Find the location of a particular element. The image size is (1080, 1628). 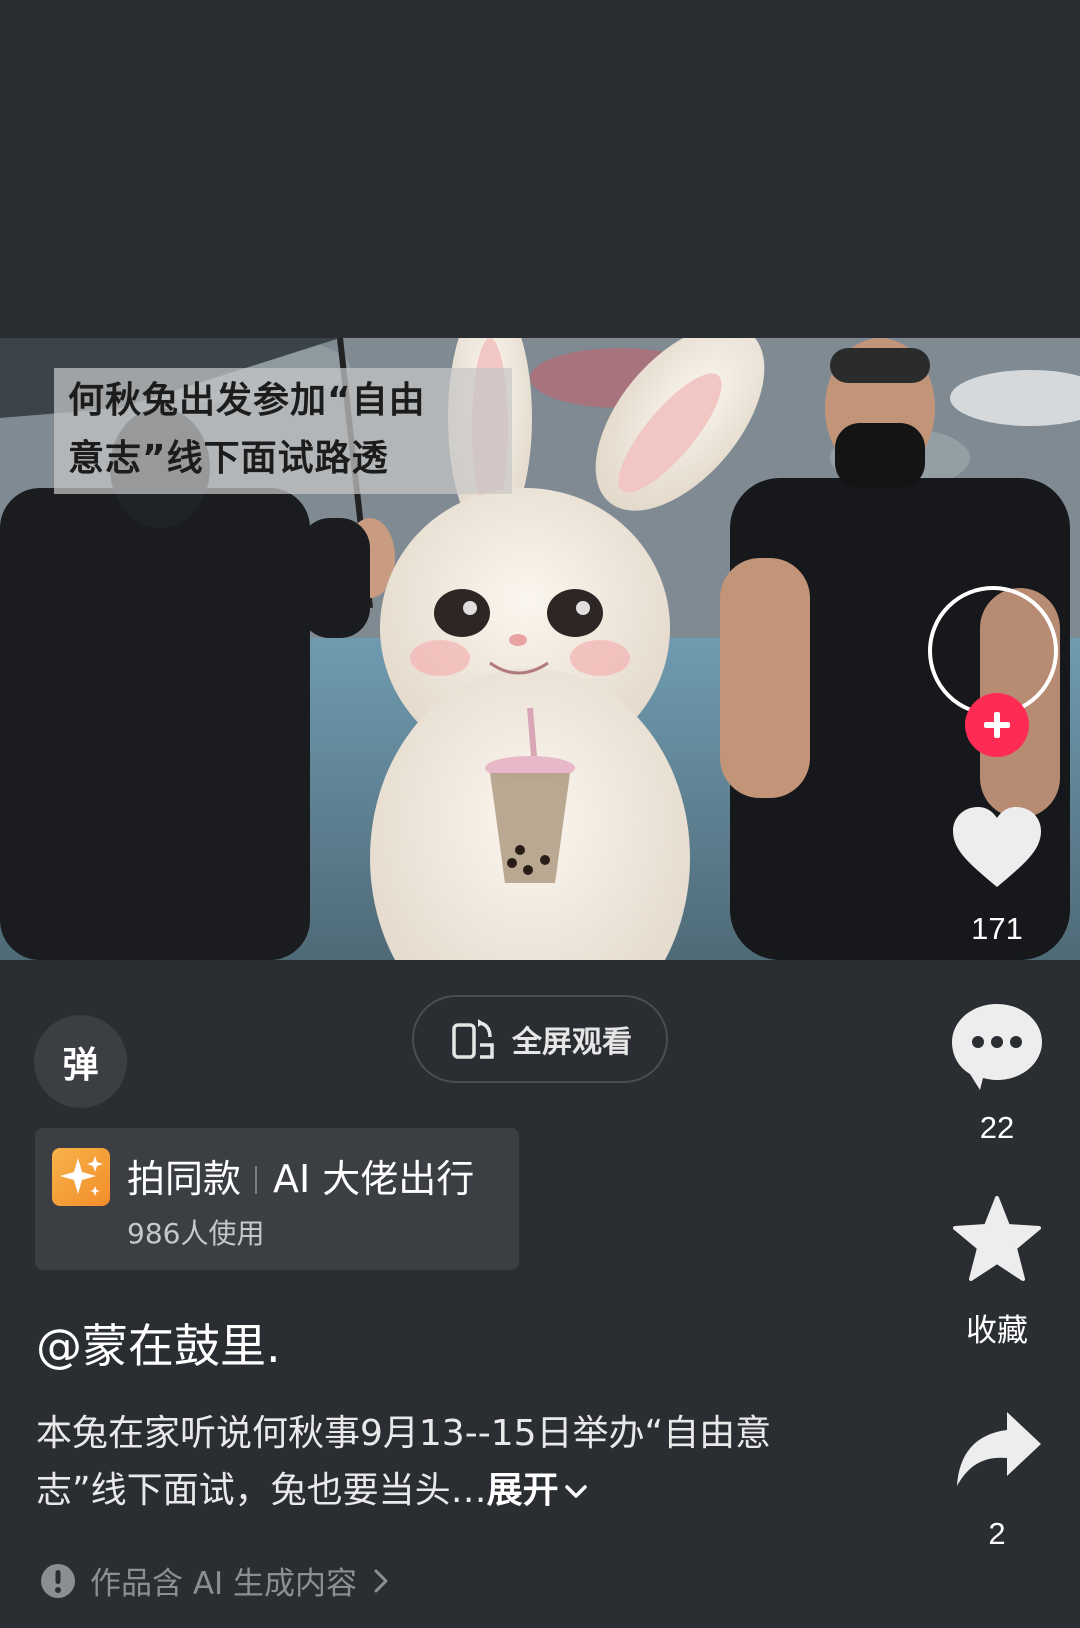

comment-icon is located at coordinates (997, 1047).